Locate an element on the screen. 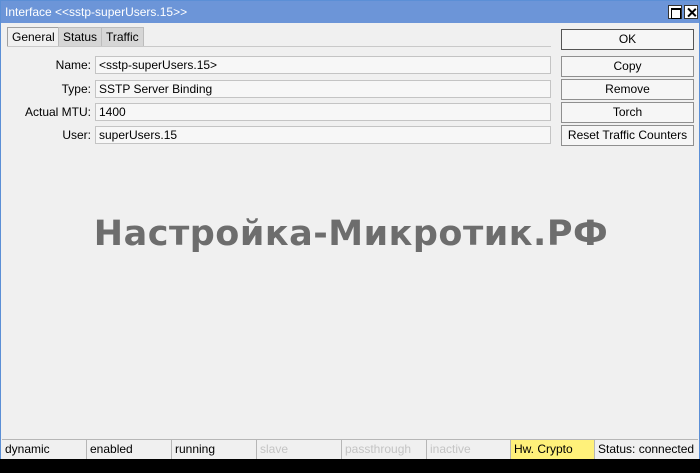  tab-traffic: Traffic is located at coordinates (122, 36).